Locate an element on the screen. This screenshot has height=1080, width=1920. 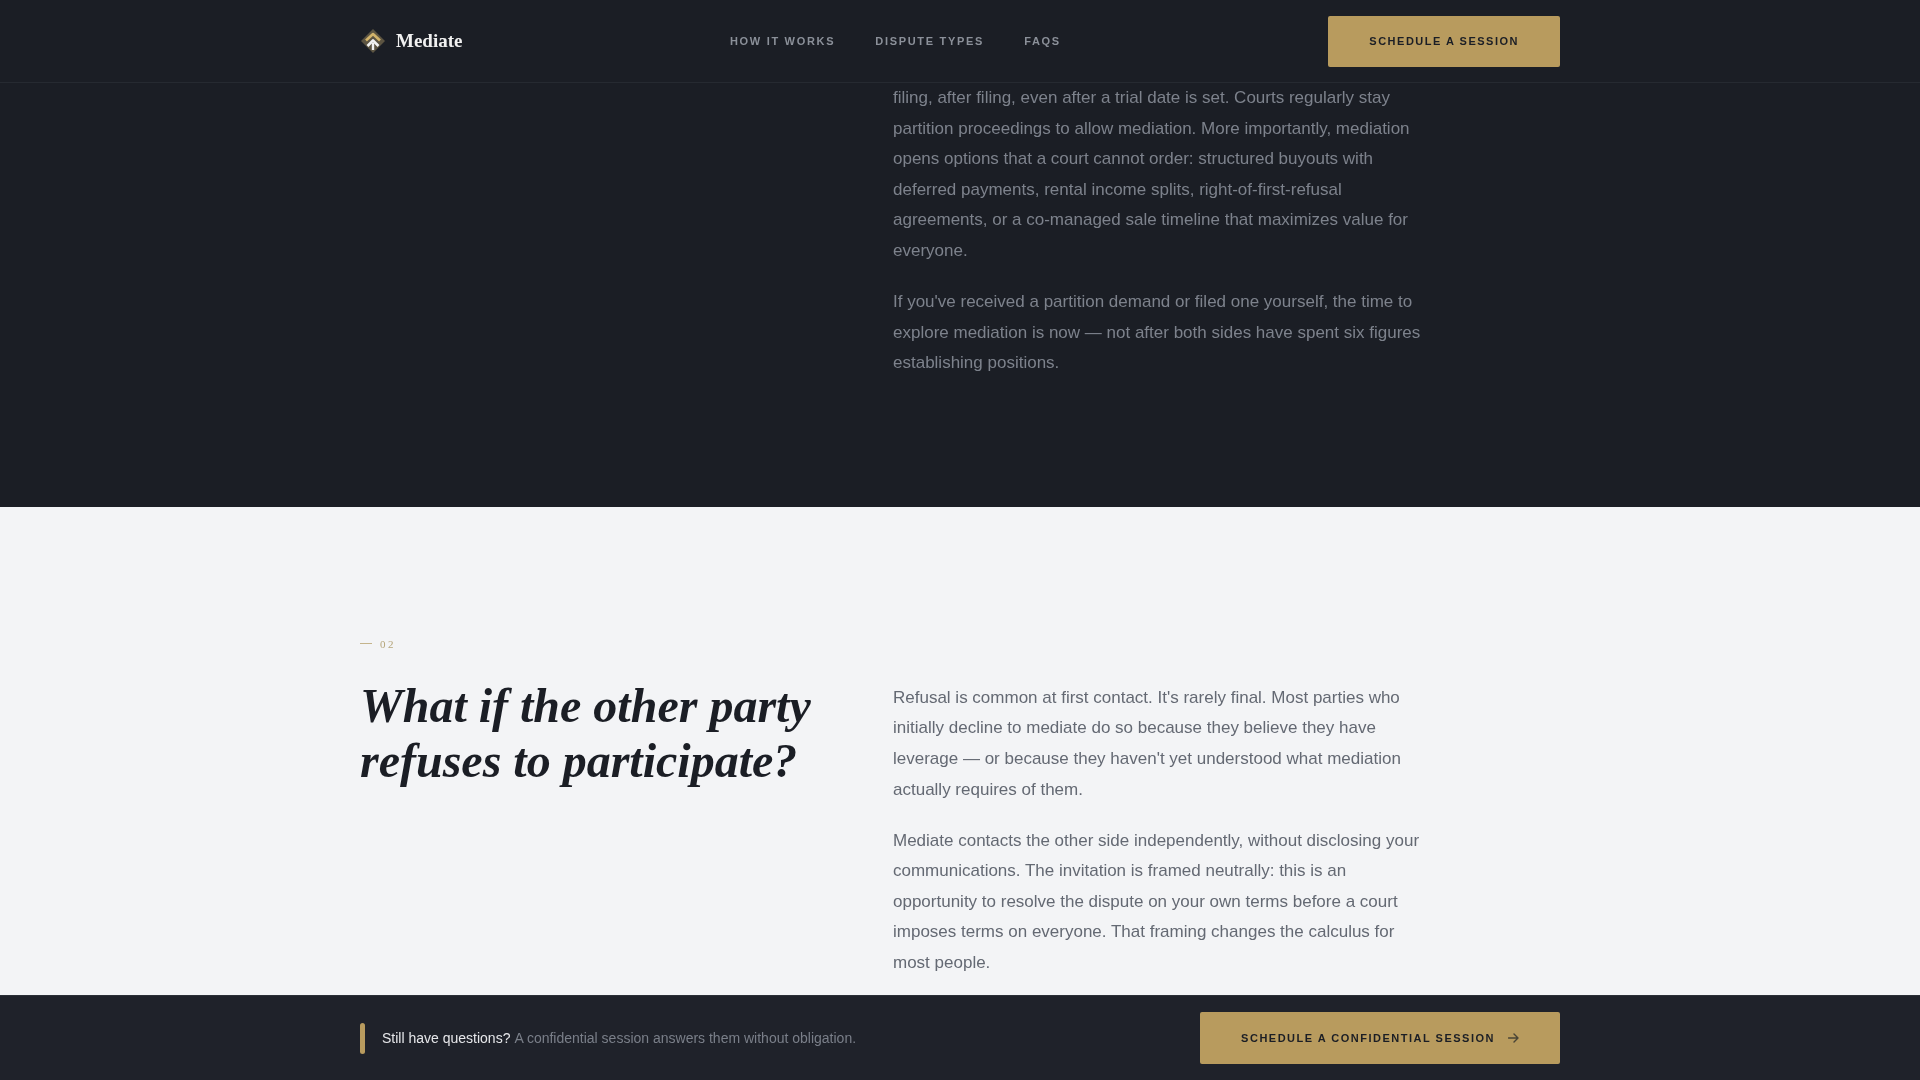
nav-link: FAQS is located at coordinates (1042, 41).